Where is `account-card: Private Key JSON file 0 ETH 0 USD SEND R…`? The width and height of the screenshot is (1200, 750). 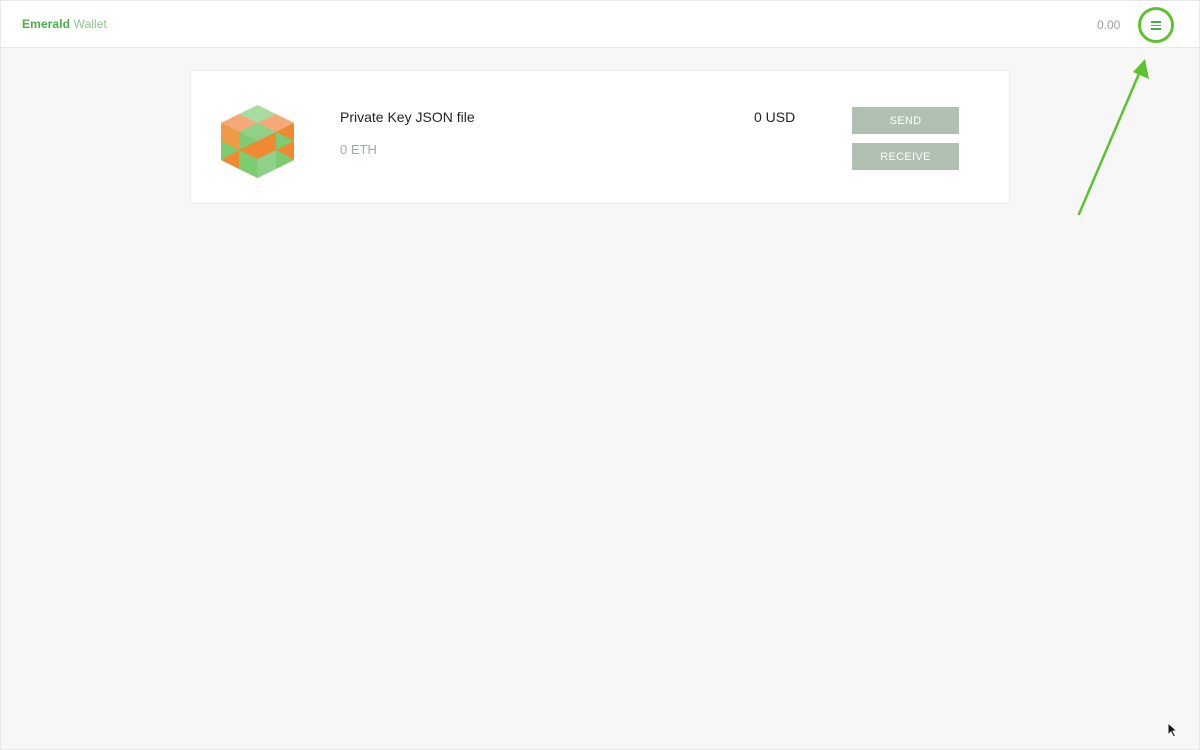 account-card: Private Key JSON file 0 ETH 0 USD SEND R… is located at coordinates (600, 137).